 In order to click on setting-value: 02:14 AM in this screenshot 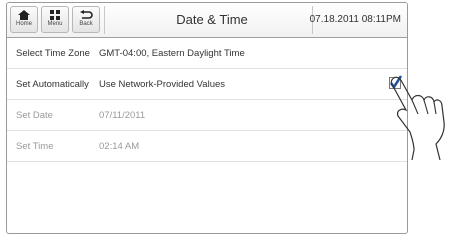, I will do `click(119, 146)`.